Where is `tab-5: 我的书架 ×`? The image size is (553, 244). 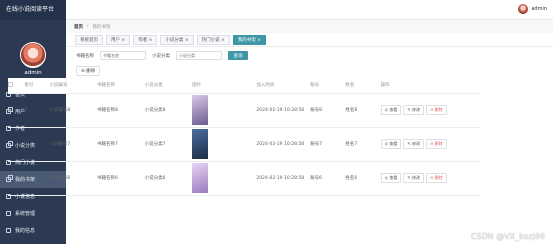
tab-5: 我的书架 × is located at coordinates (249, 39).